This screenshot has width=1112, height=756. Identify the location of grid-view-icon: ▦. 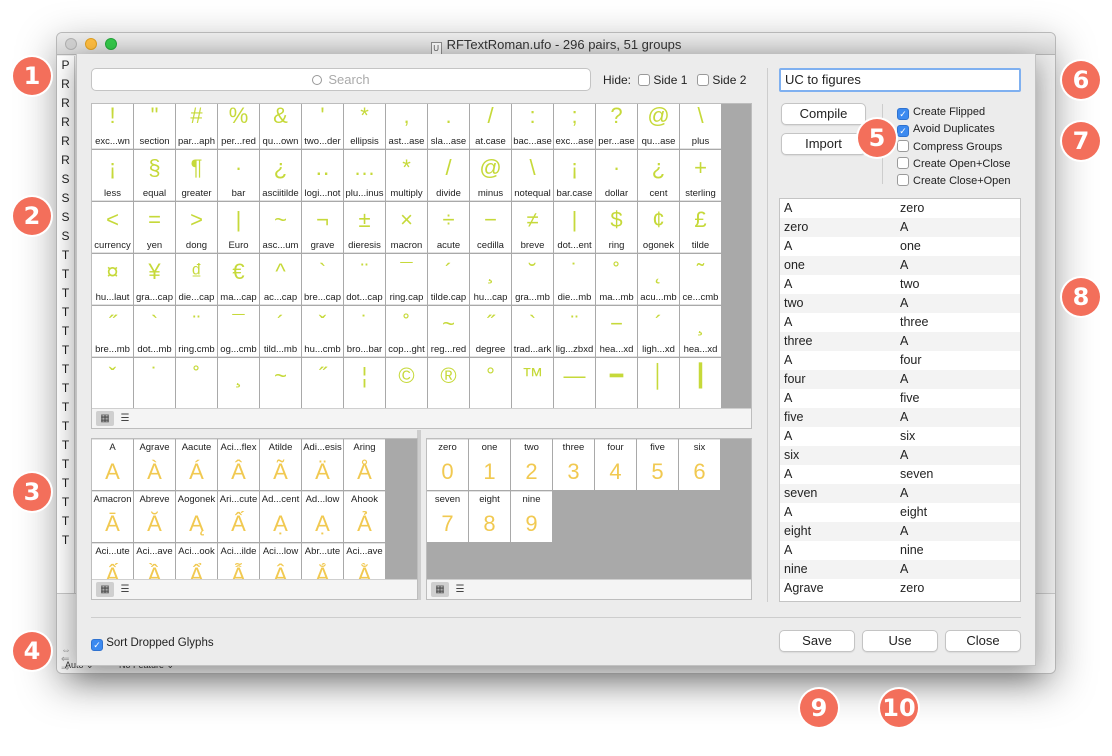
(105, 418).